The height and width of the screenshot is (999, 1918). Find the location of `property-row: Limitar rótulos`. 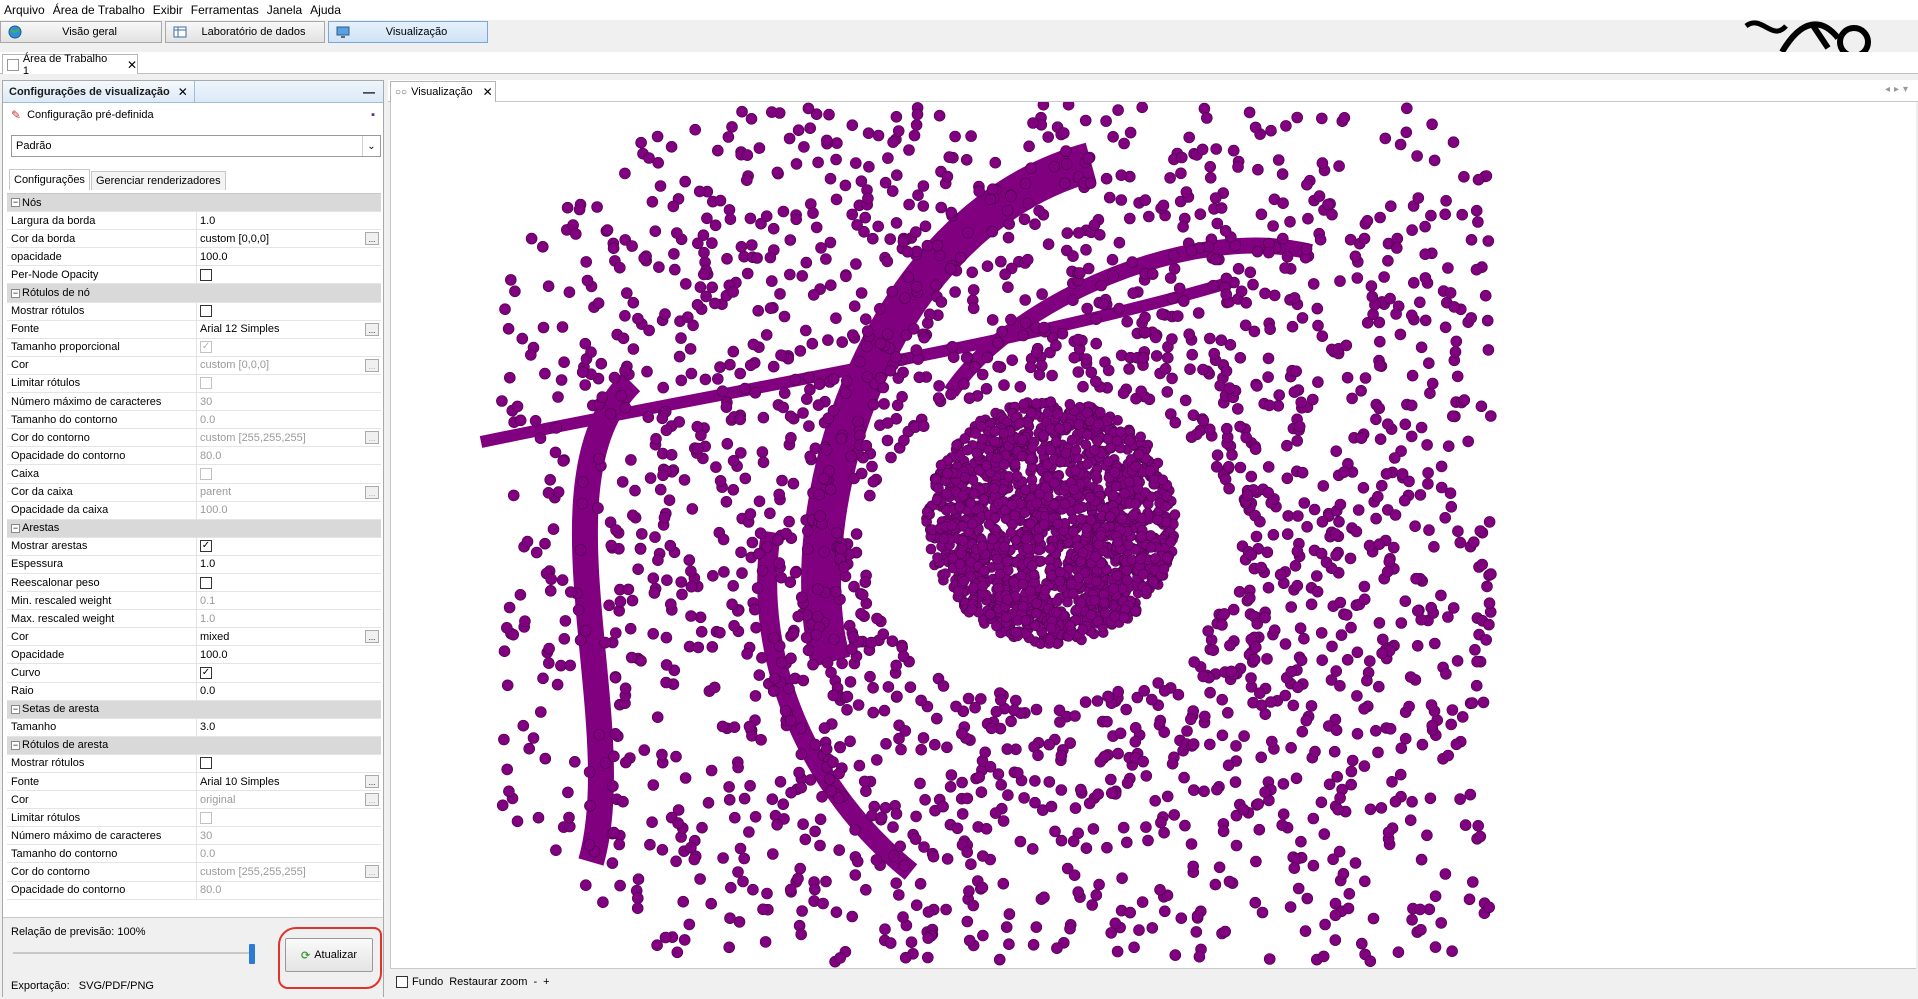

property-row: Limitar rótulos is located at coordinates (194, 818).